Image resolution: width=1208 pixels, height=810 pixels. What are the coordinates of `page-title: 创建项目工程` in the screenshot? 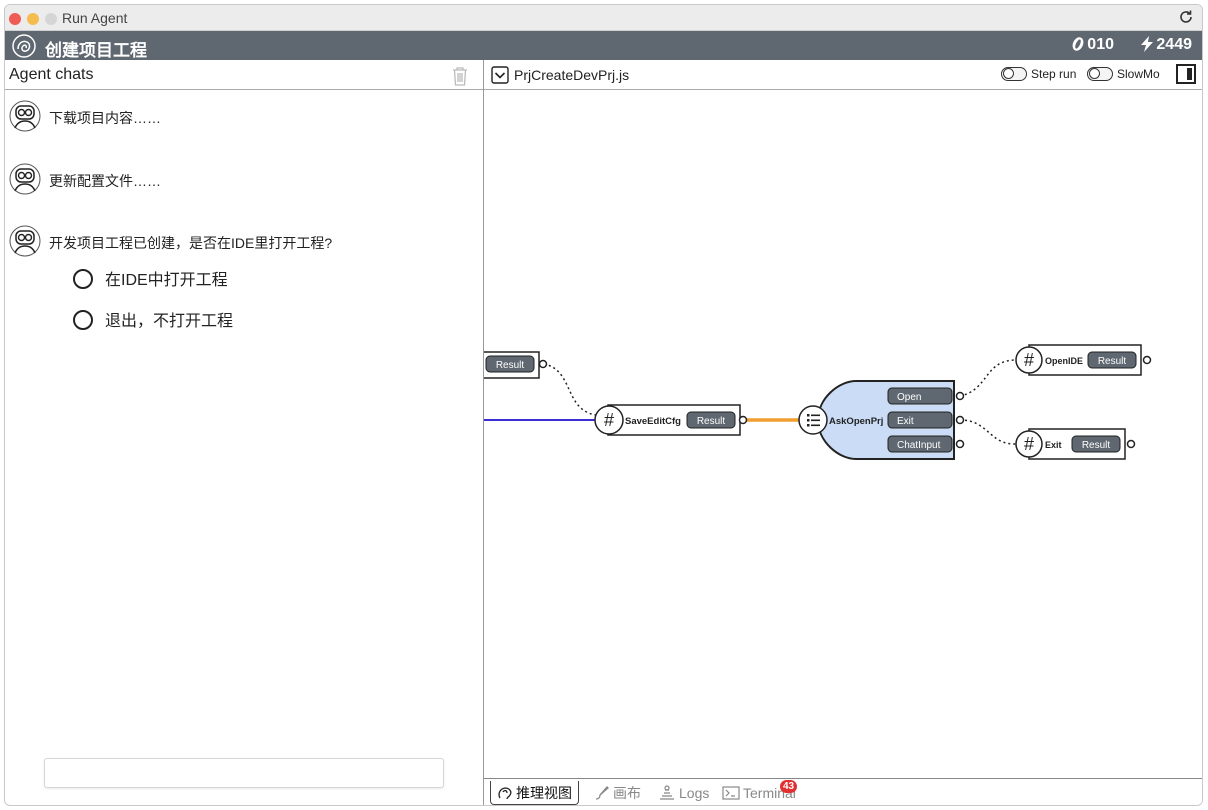 It's located at (96, 50).